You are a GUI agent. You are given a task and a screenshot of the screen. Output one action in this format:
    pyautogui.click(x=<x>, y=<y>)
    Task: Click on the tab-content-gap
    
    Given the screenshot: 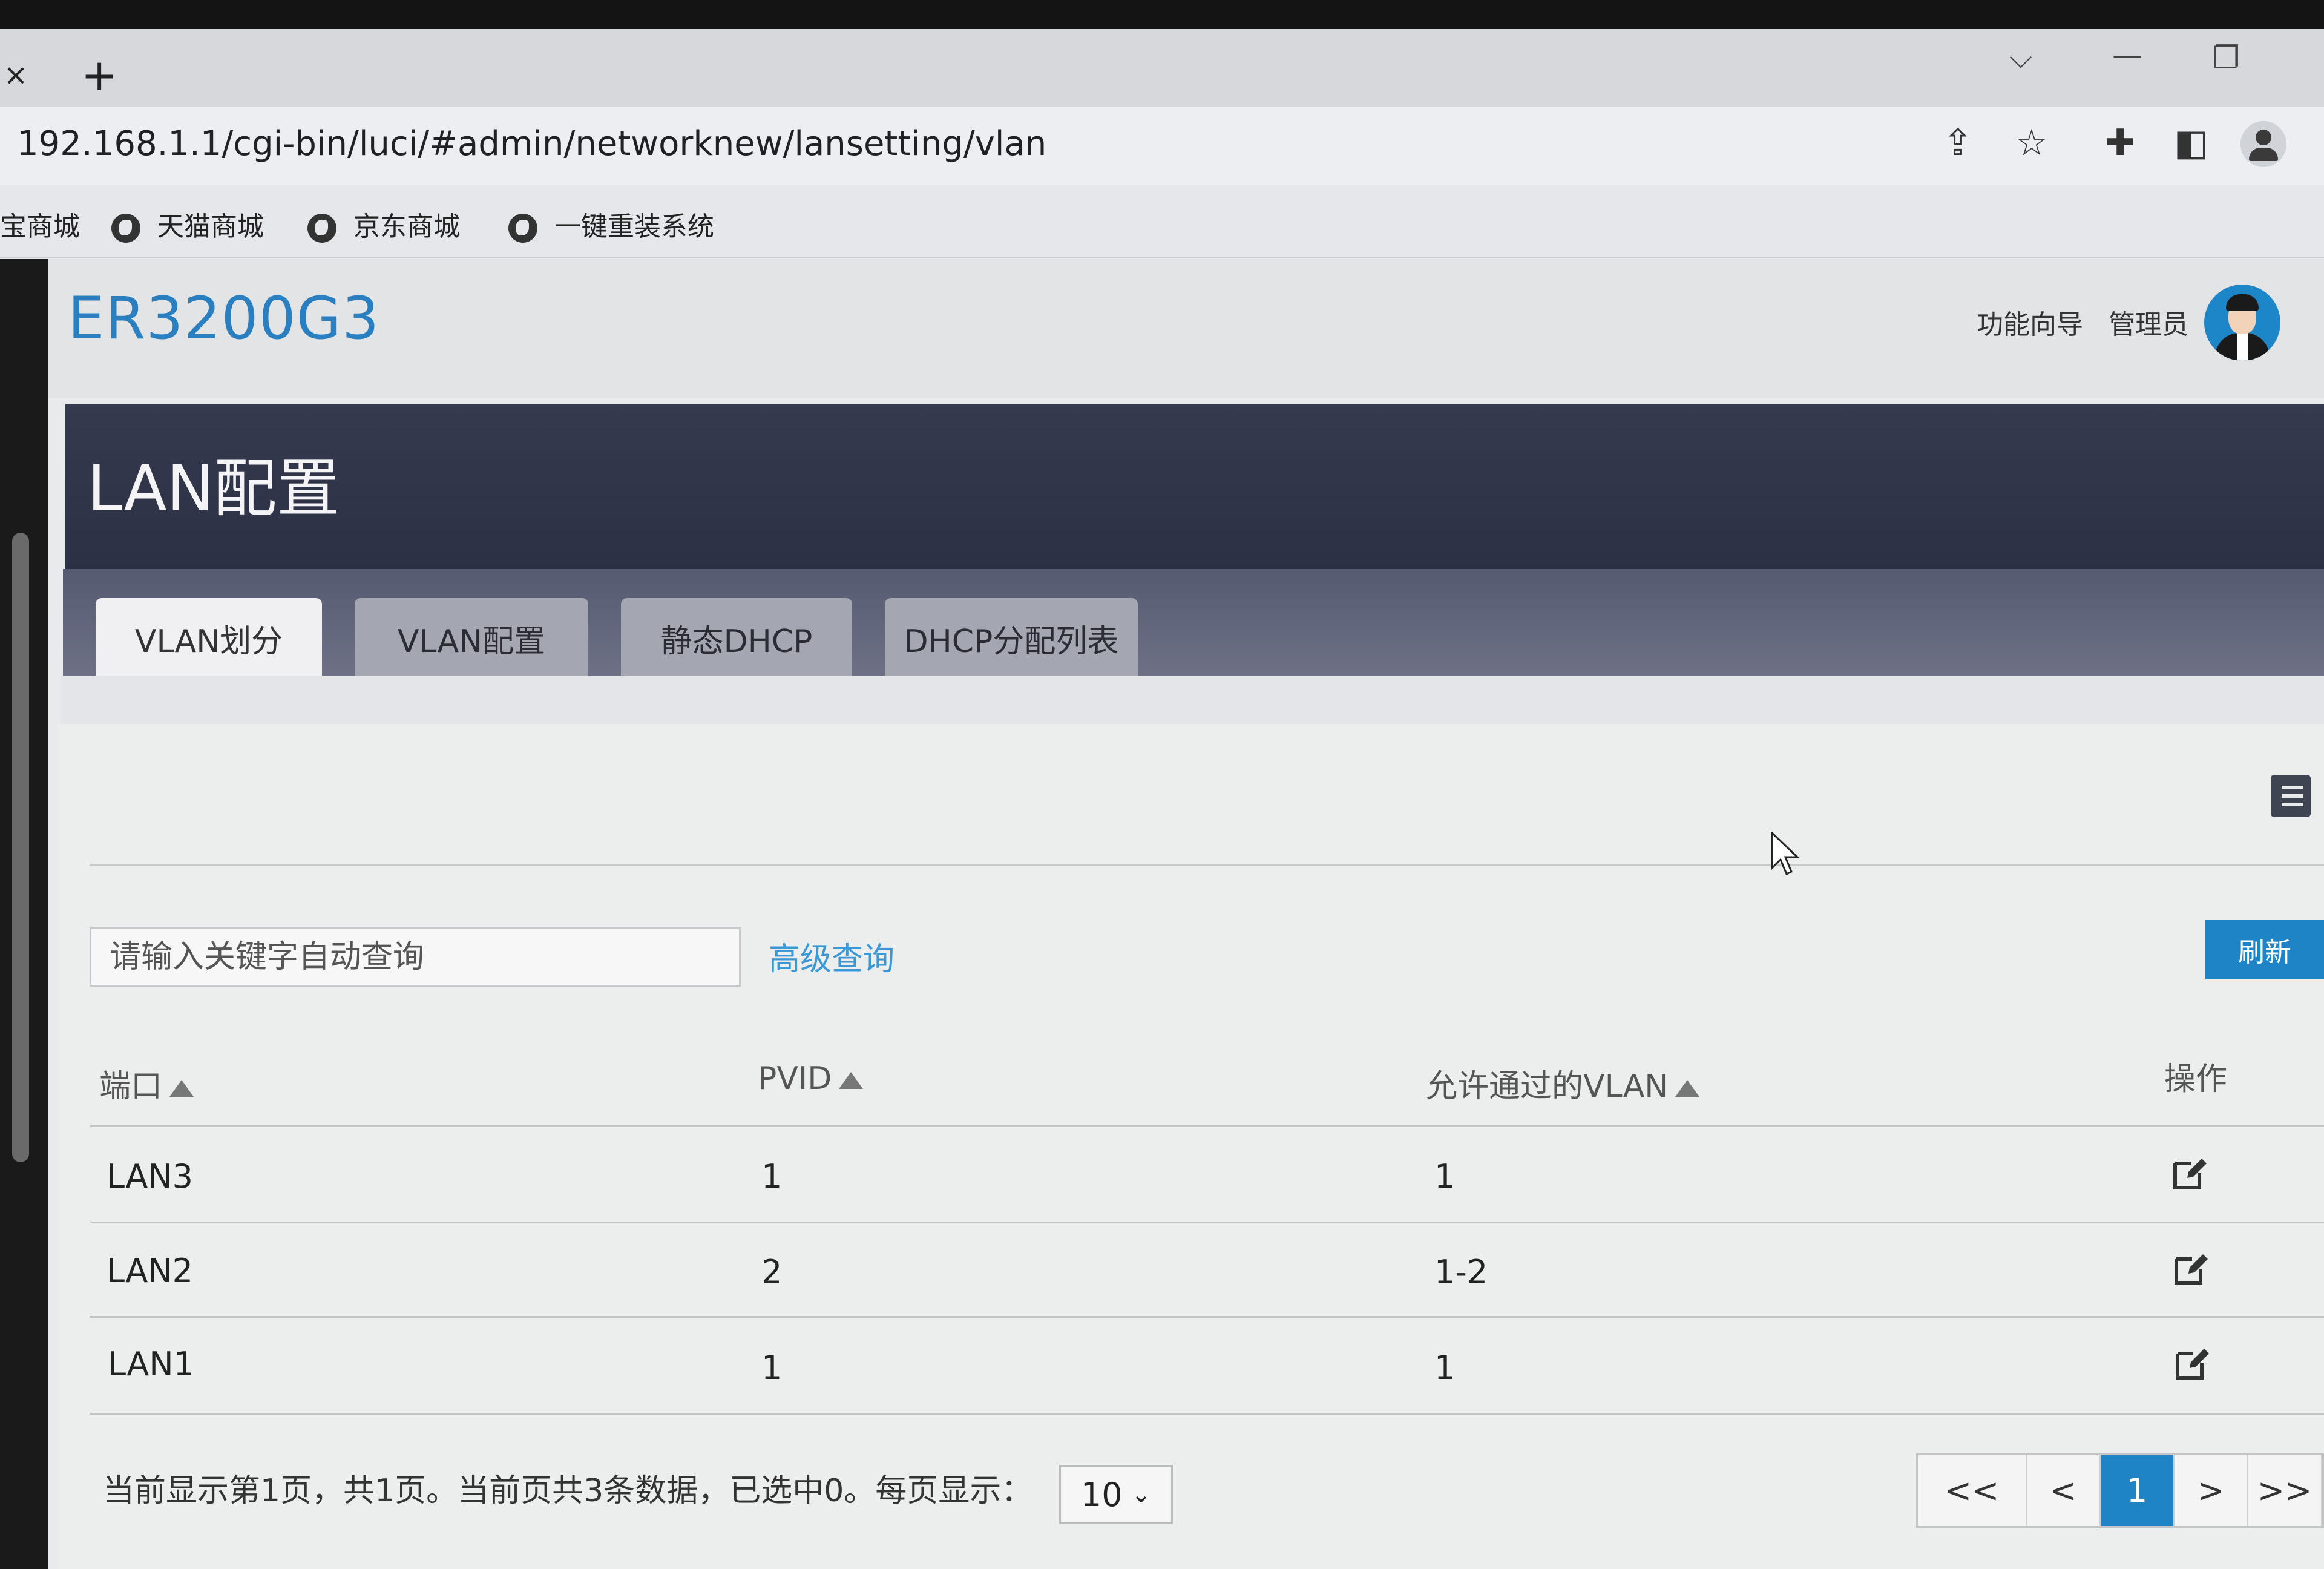 What is the action you would take?
    pyautogui.click(x=1192, y=701)
    